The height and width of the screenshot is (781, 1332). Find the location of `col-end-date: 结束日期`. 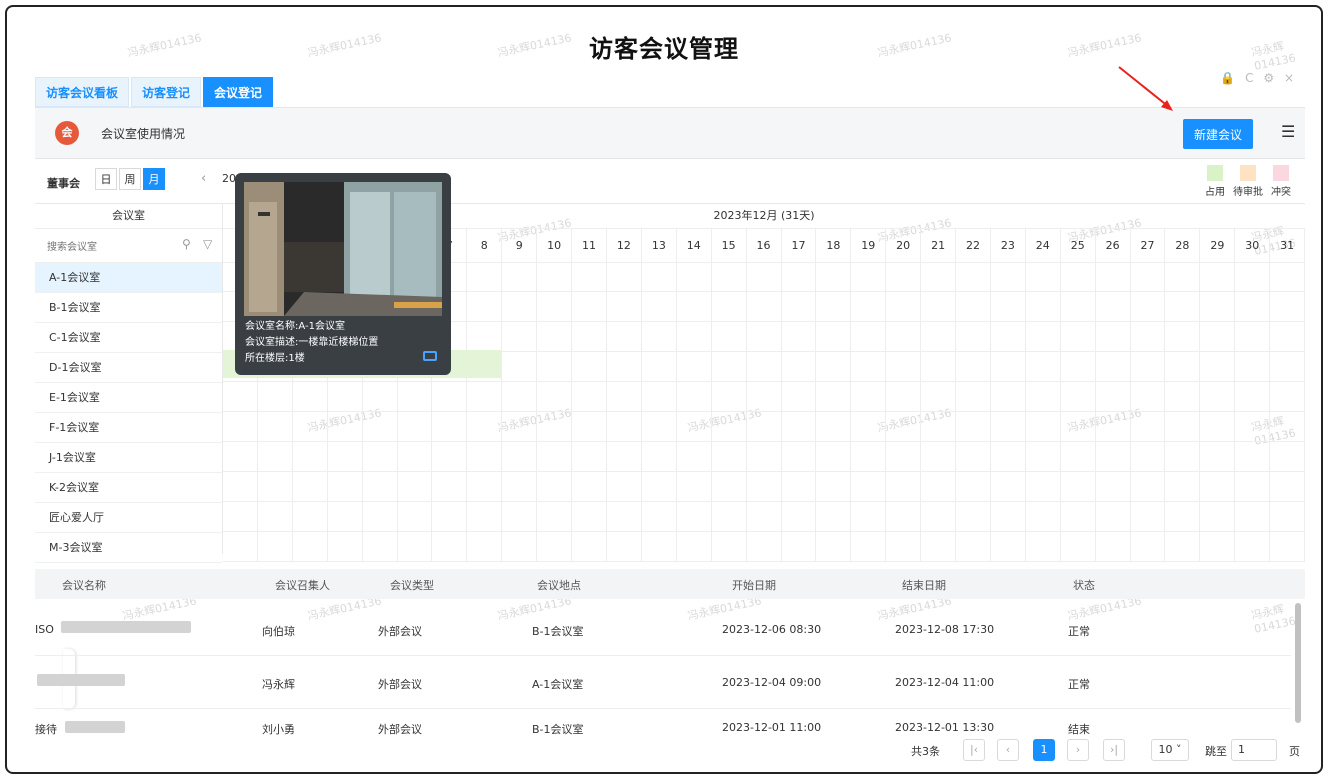

col-end-date: 结束日期 is located at coordinates (924, 585).